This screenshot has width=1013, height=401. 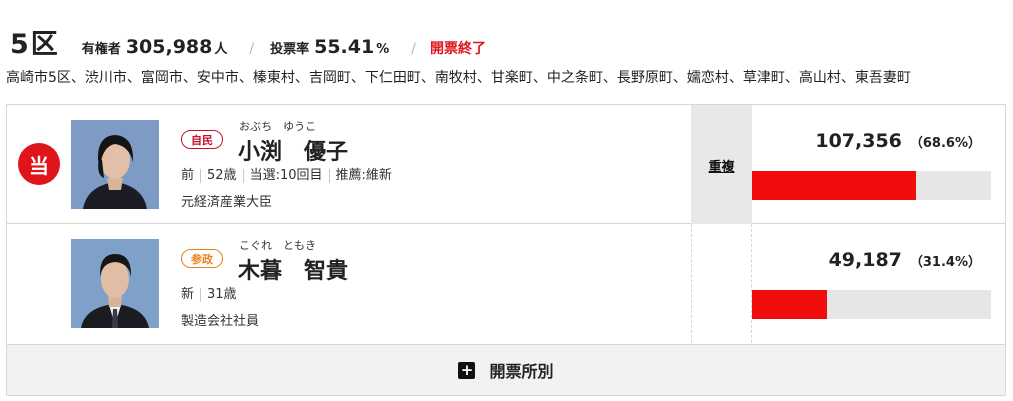 I want to click on vote-count: 107,356 （68.6%）, so click(x=898, y=141).